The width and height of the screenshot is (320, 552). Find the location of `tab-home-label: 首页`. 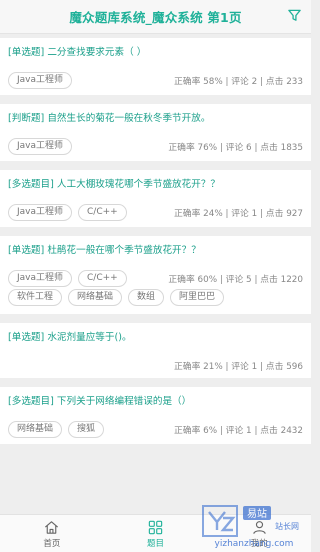

tab-home-label: 首页 is located at coordinates (52, 543).